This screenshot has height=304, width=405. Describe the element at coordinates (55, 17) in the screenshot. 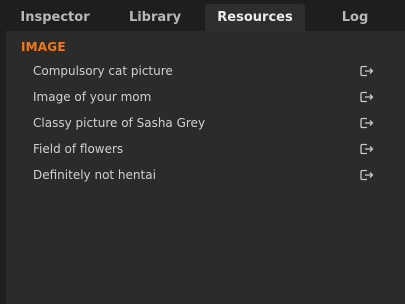

I see `tab-inspector: Inspector` at that location.